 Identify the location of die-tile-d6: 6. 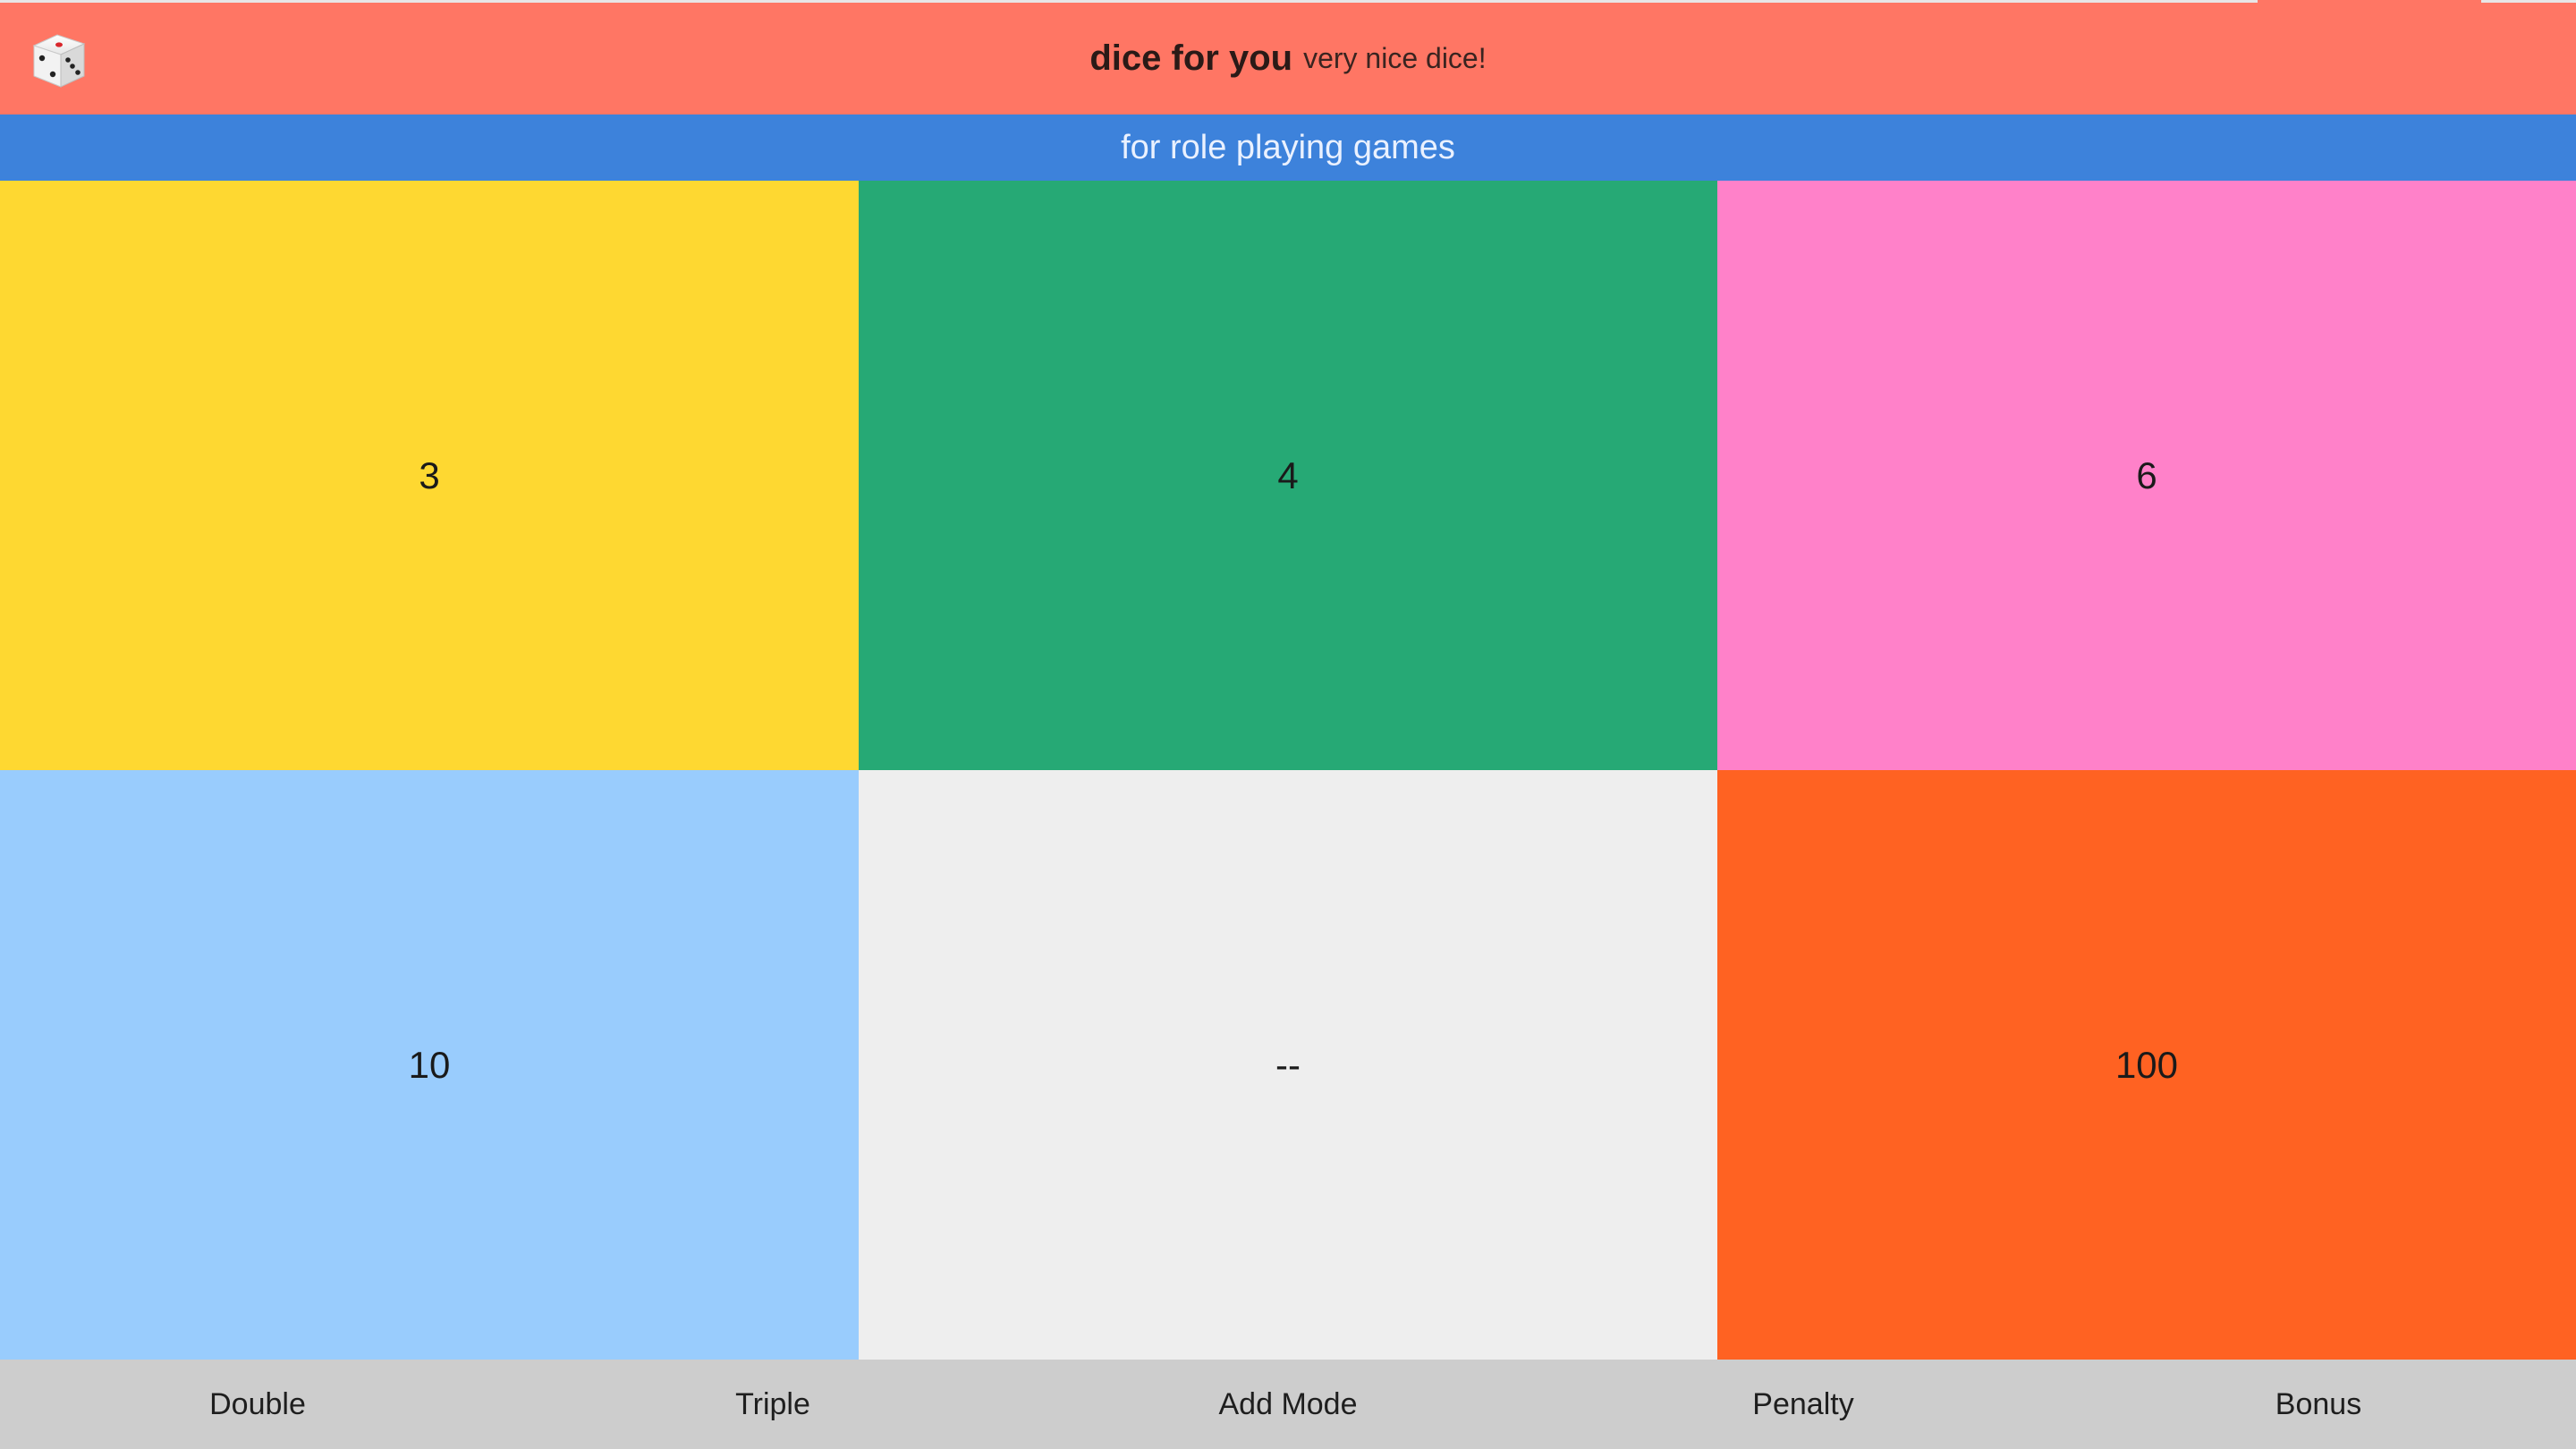
(2146, 475).